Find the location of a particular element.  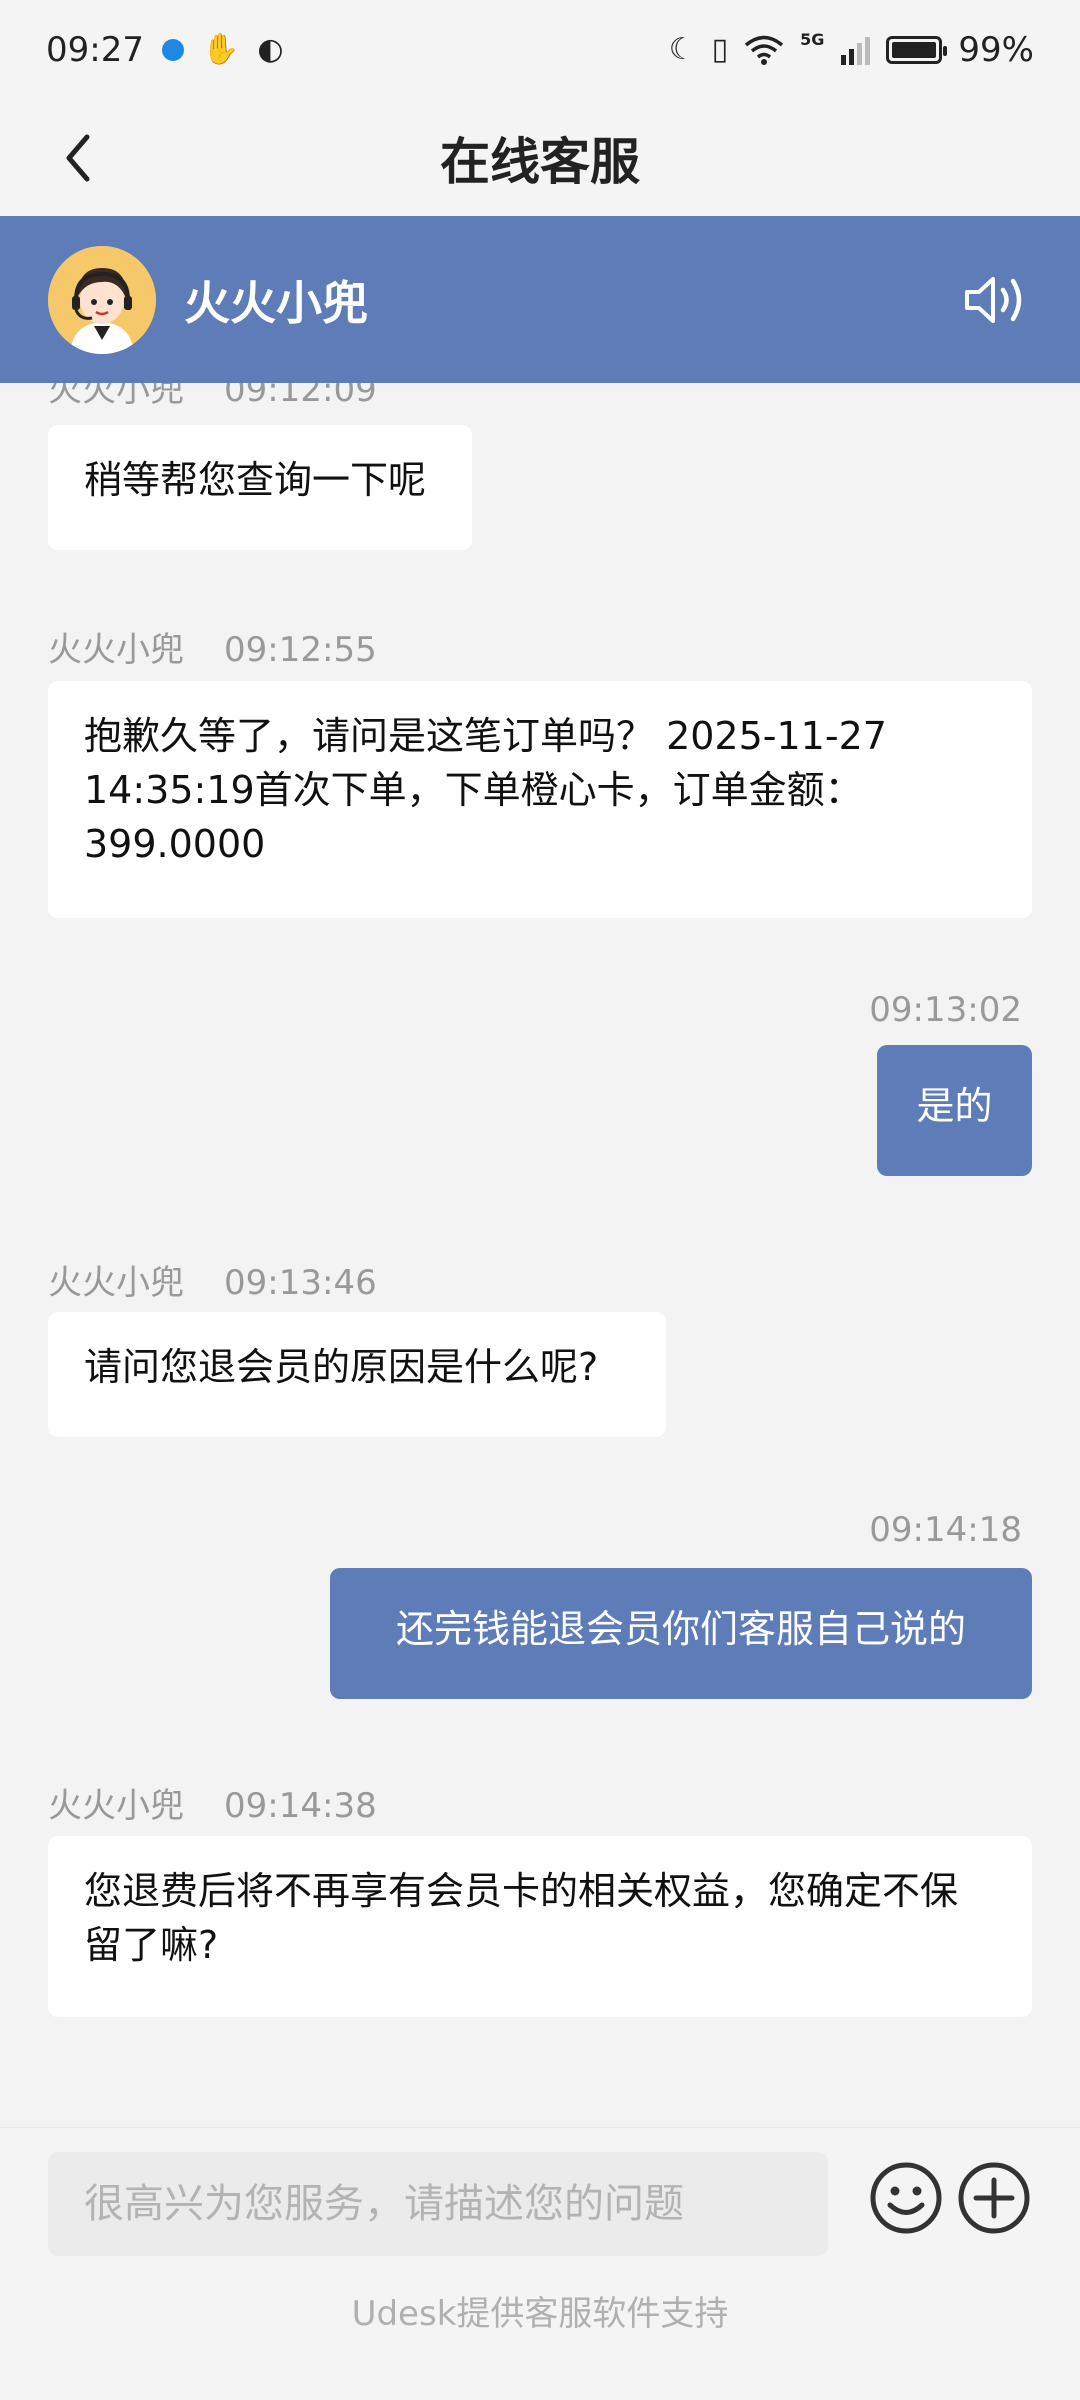

nav-bar: 在线客服 is located at coordinates (540, 158).